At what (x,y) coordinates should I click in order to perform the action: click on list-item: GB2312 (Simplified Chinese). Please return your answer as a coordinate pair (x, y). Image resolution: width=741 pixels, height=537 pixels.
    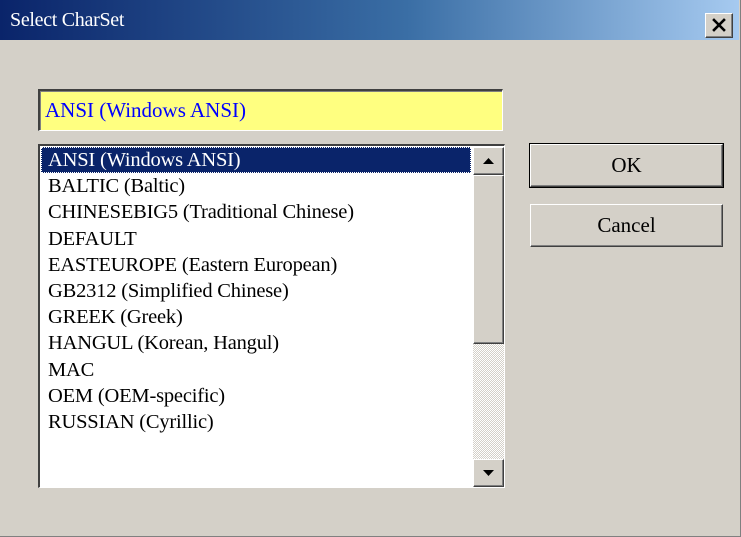
    Looking at the image, I should click on (256, 291).